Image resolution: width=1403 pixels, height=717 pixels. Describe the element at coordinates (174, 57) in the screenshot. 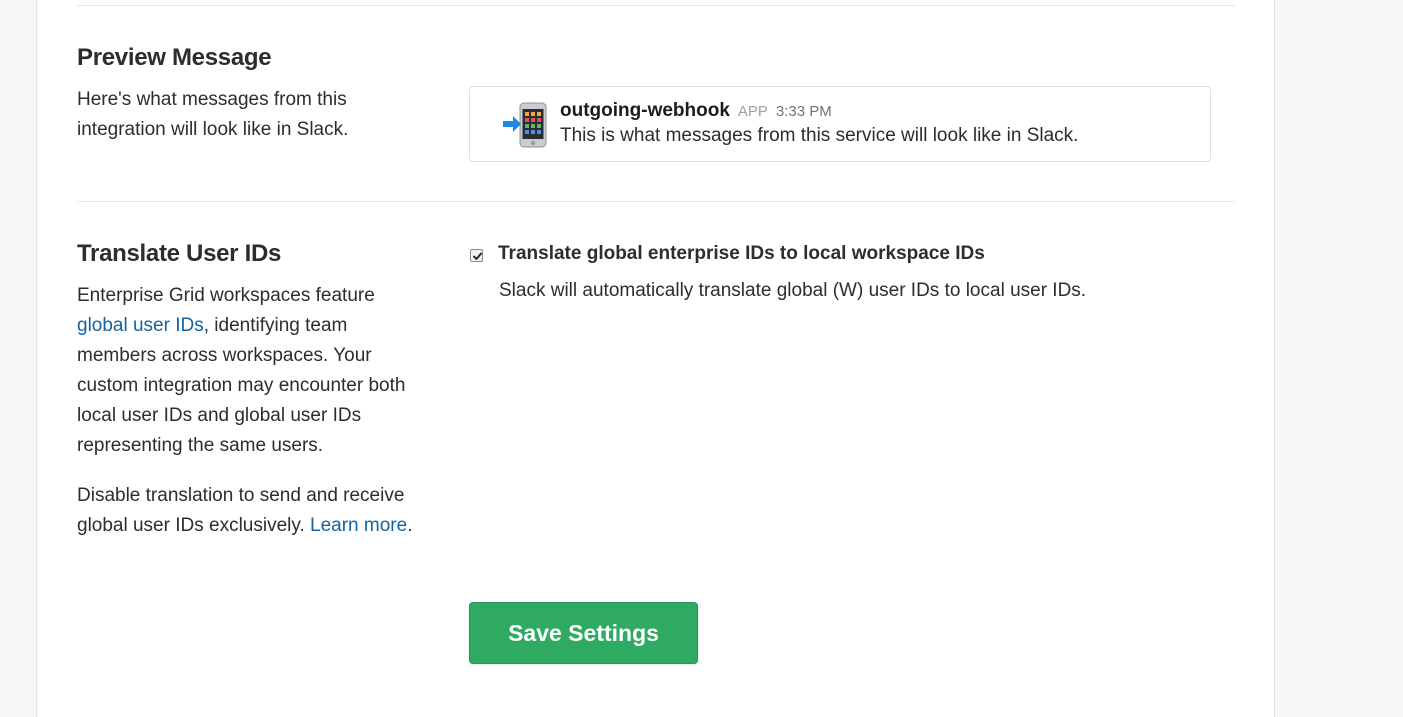

I see `preview-section-title: Preview Message` at that location.